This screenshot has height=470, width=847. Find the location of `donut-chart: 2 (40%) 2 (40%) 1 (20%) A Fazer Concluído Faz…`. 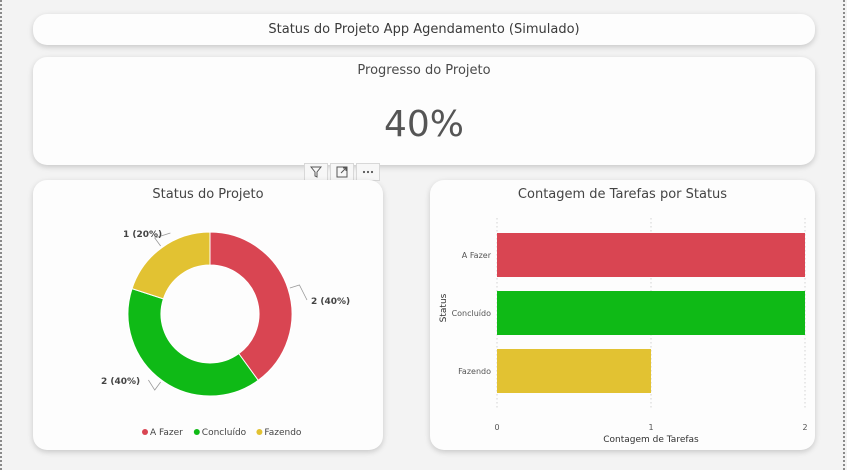

donut-chart: 2 (40%) 2 (40%) 1 (20%) A Fazer Concluído Faz… is located at coordinates (225, 334).